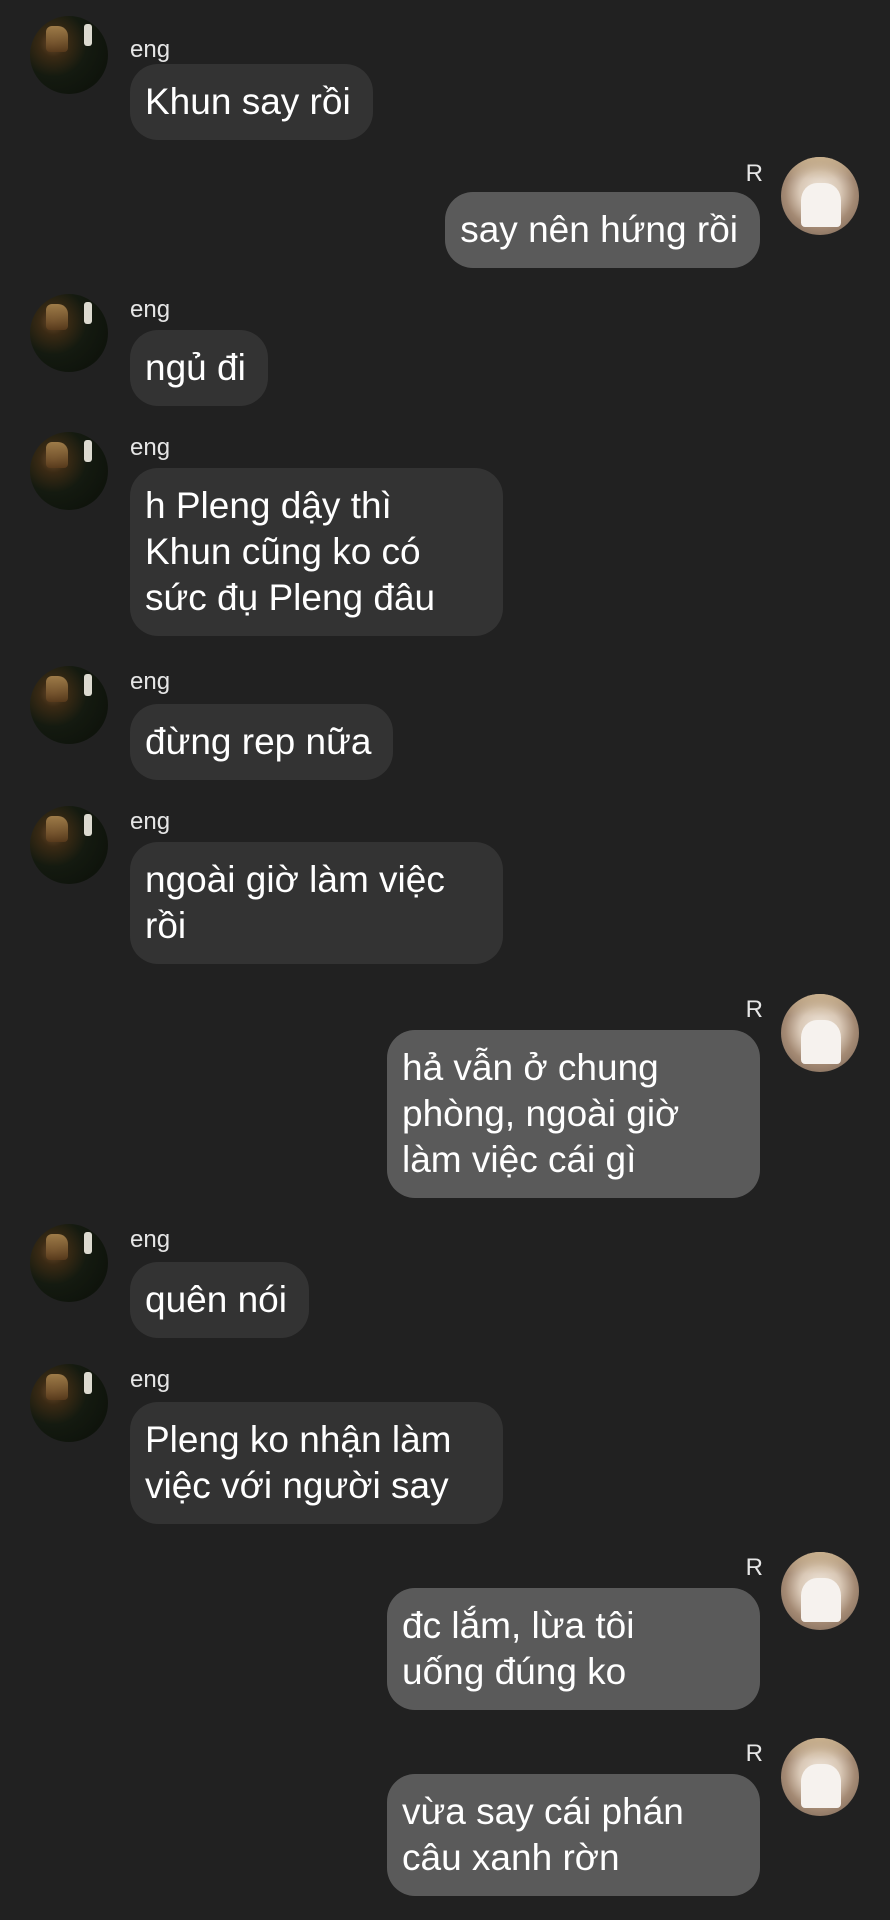  What do you see at coordinates (445, 726) in the screenshot?
I see `message-row: eng đừng rep nữa` at bounding box center [445, 726].